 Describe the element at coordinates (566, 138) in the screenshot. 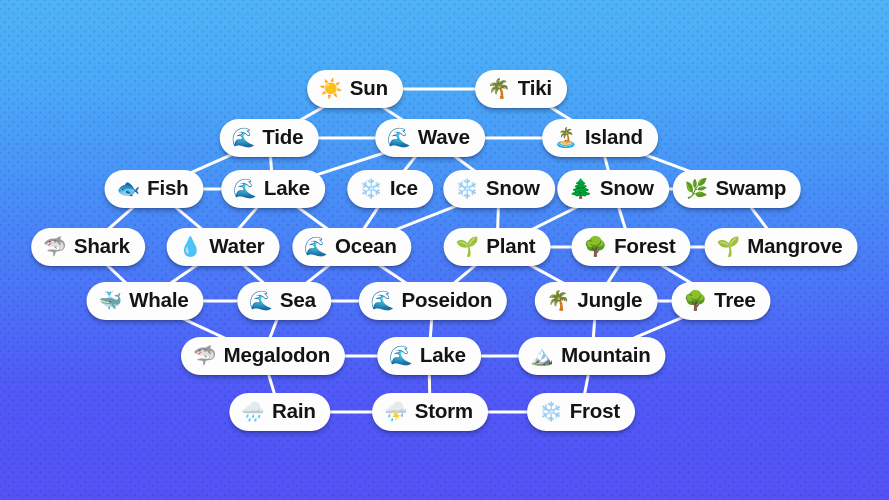

I see `desert-island-icon: 🏝️` at that location.